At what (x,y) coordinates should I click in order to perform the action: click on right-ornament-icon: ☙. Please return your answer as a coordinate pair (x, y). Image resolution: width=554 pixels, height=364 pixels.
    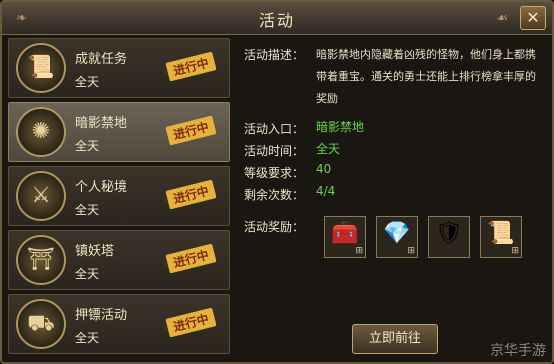
    Looking at the image, I should click on (502, 18).